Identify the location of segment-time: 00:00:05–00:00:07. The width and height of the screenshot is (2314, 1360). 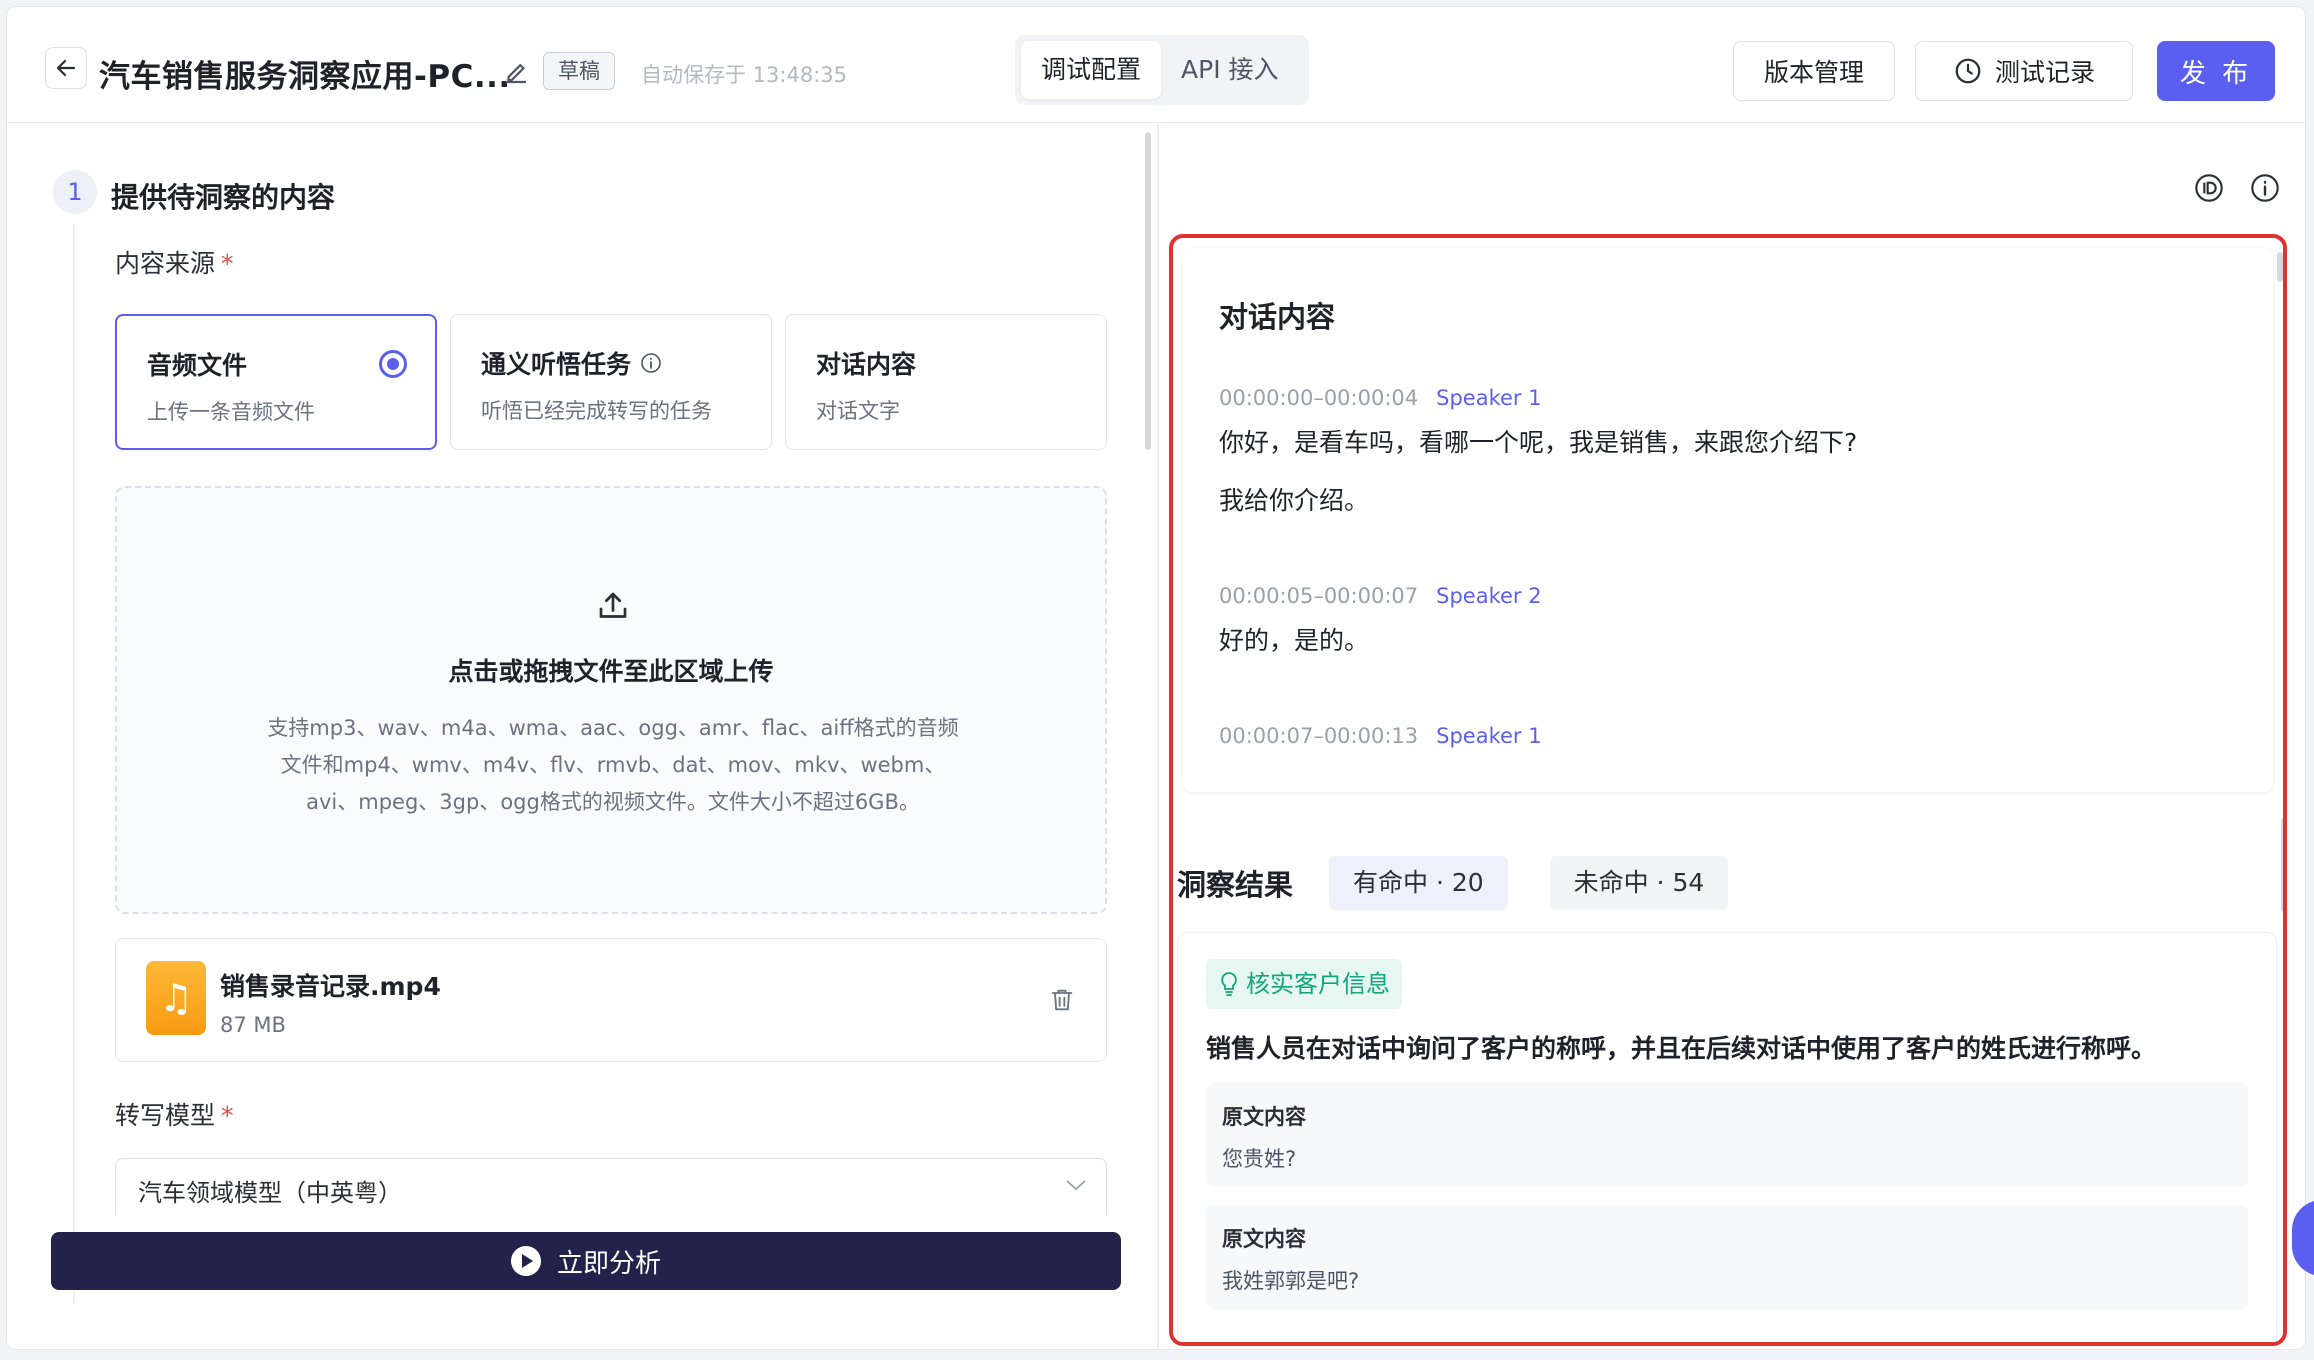
(1319, 596).